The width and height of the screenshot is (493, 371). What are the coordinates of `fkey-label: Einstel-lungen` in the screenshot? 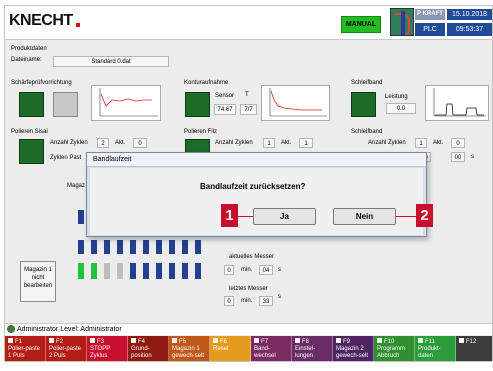 It's located at (305, 352).